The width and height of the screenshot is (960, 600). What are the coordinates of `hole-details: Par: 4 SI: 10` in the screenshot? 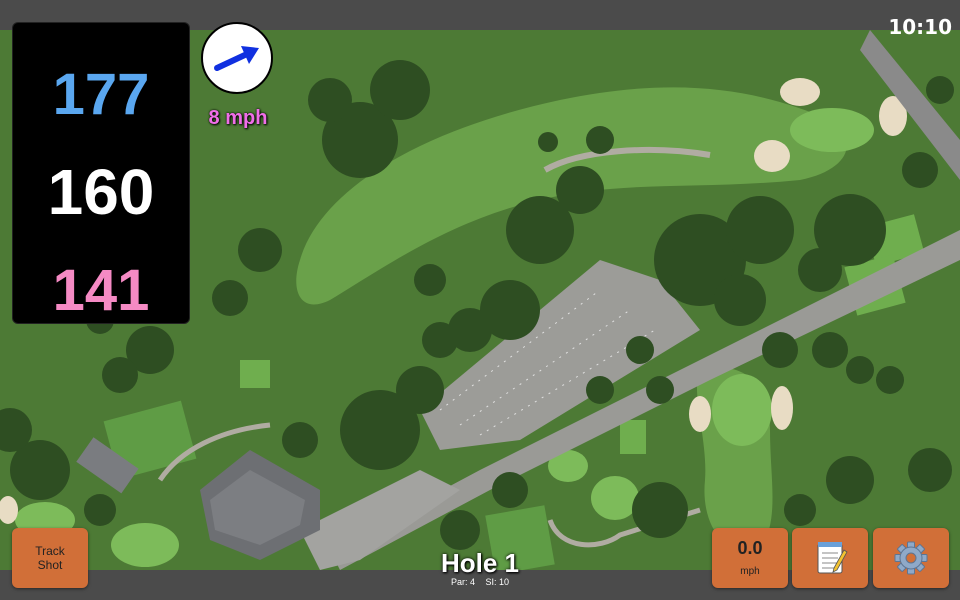 It's located at (480, 582).